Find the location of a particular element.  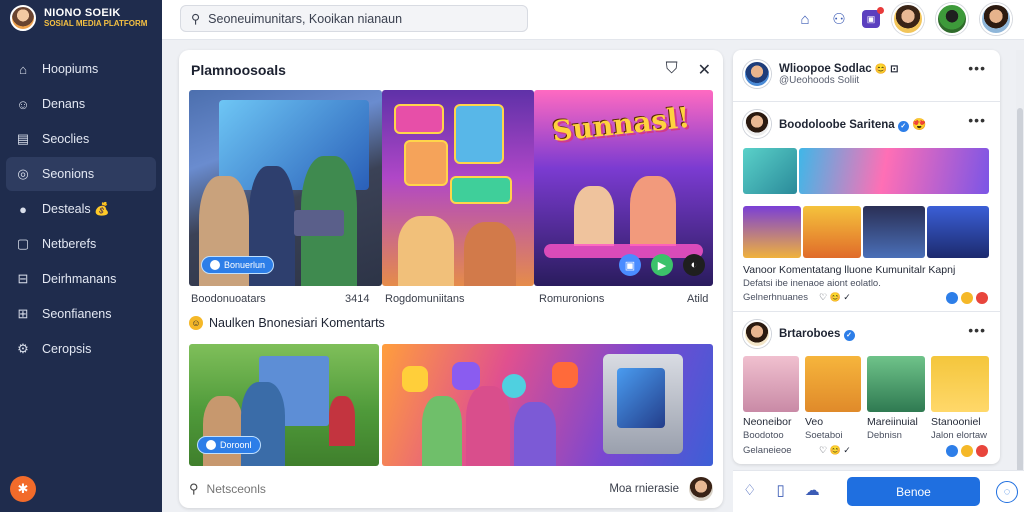

people-icon: ⚇ is located at coordinates (839, 19).